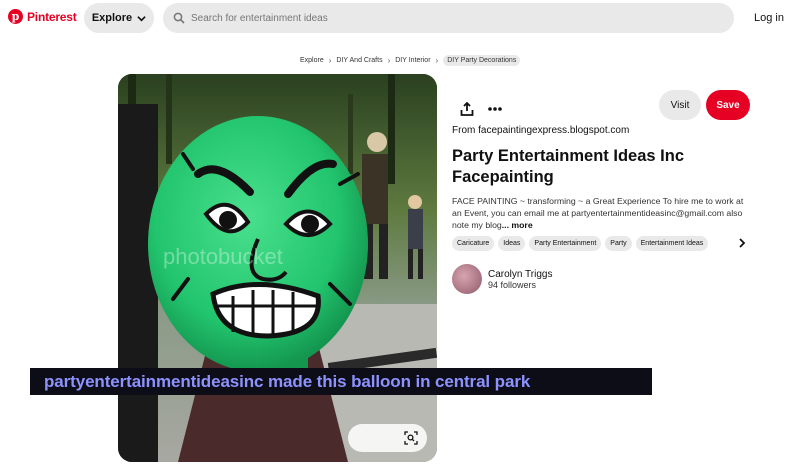 The width and height of the screenshot is (800, 471). I want to click on pinterest-logo: p Pinterest, so click(42, 16).